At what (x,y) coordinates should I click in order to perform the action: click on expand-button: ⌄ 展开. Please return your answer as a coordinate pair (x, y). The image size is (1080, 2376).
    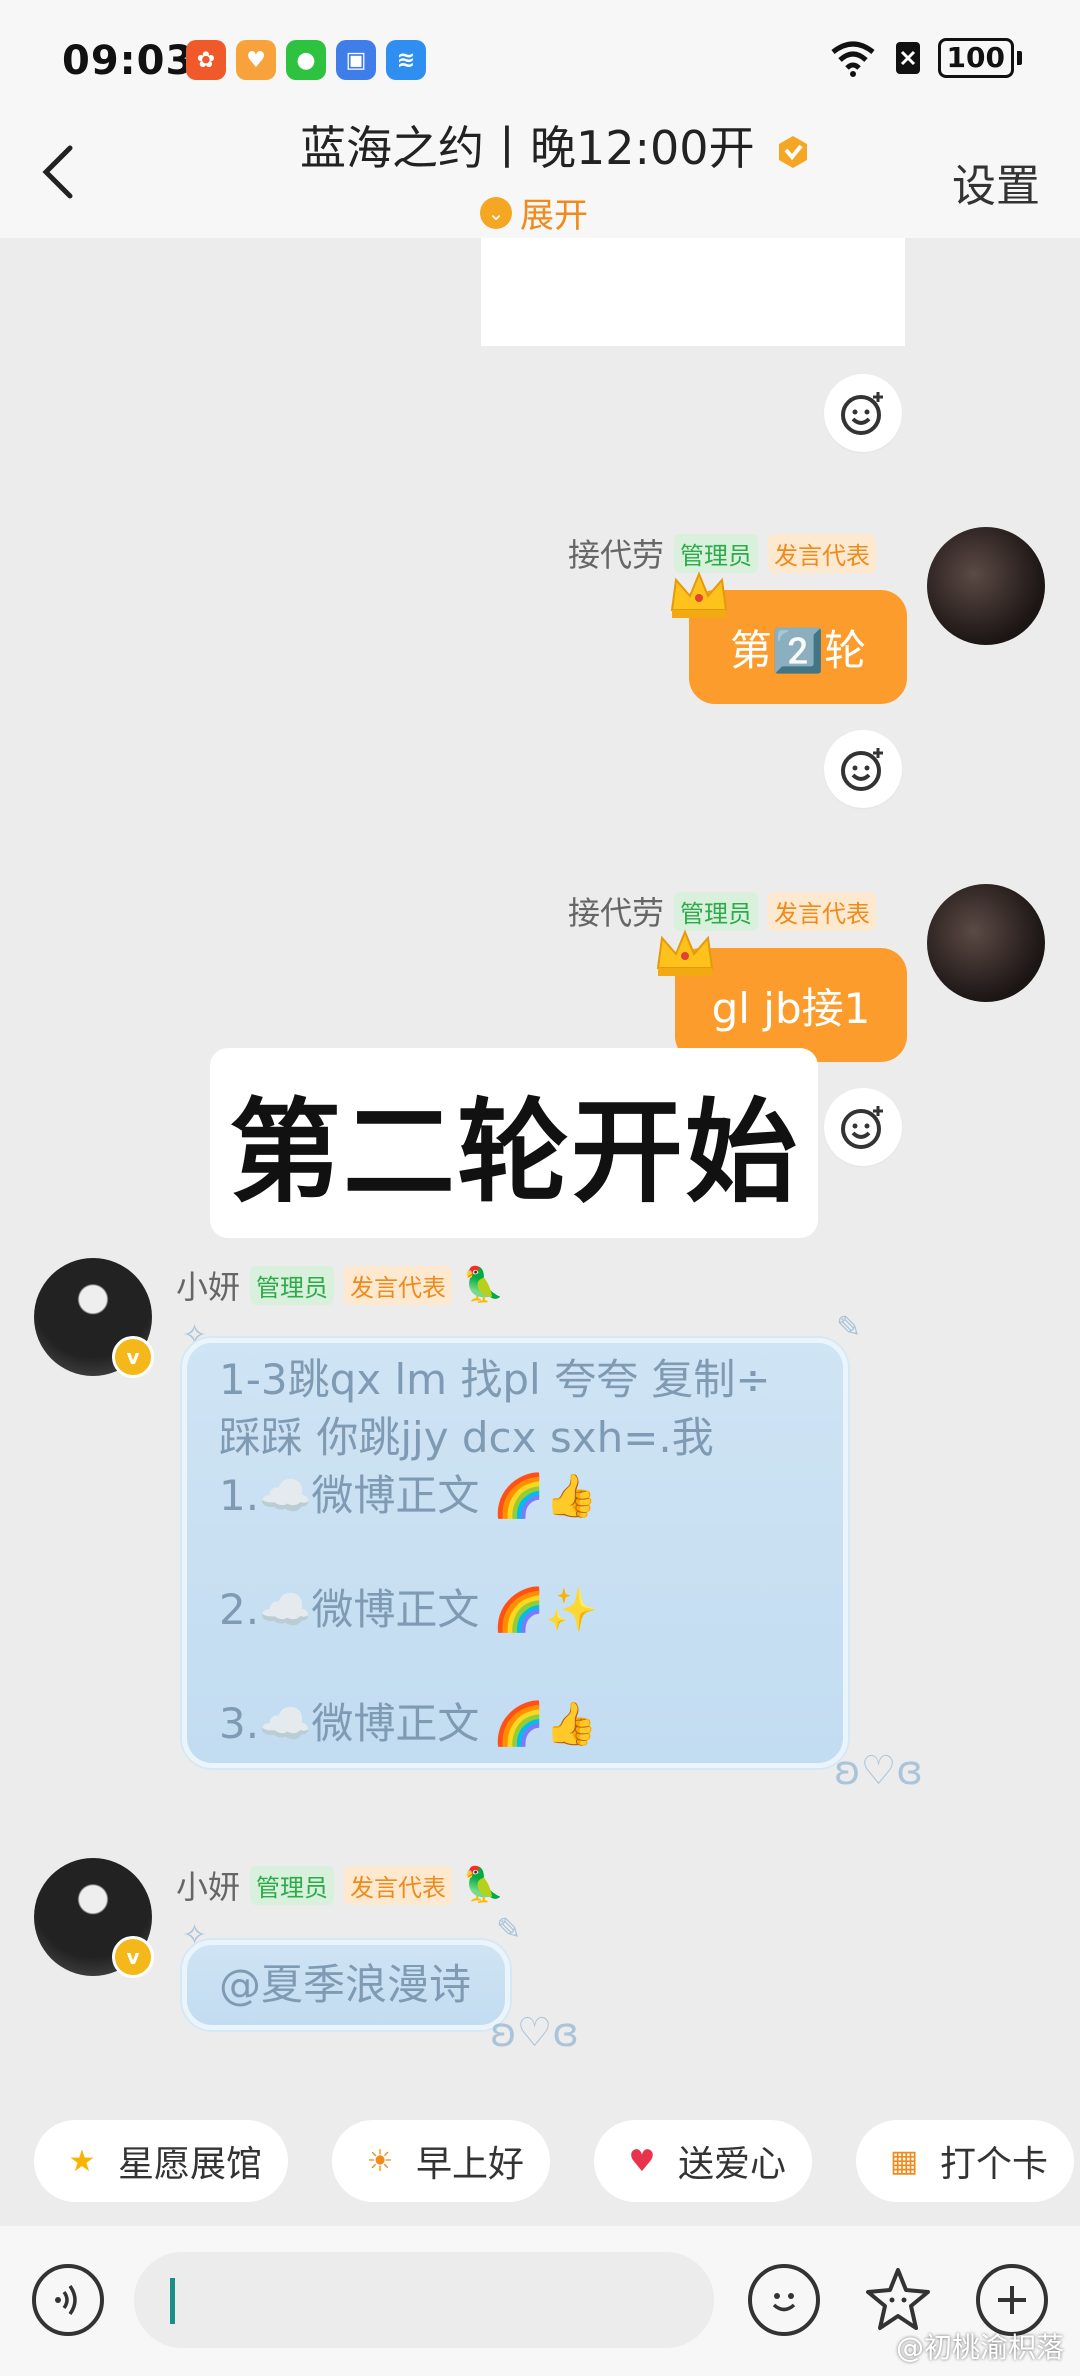
    Looking at the image, I should click on (534, 212).